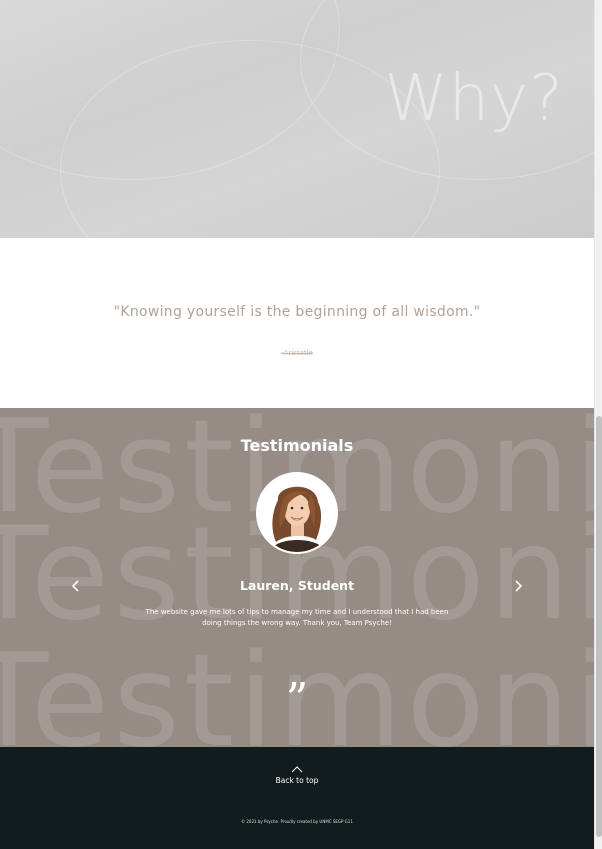  I want to click on testimonial-name: Lauren, Student, so click(297, 585).